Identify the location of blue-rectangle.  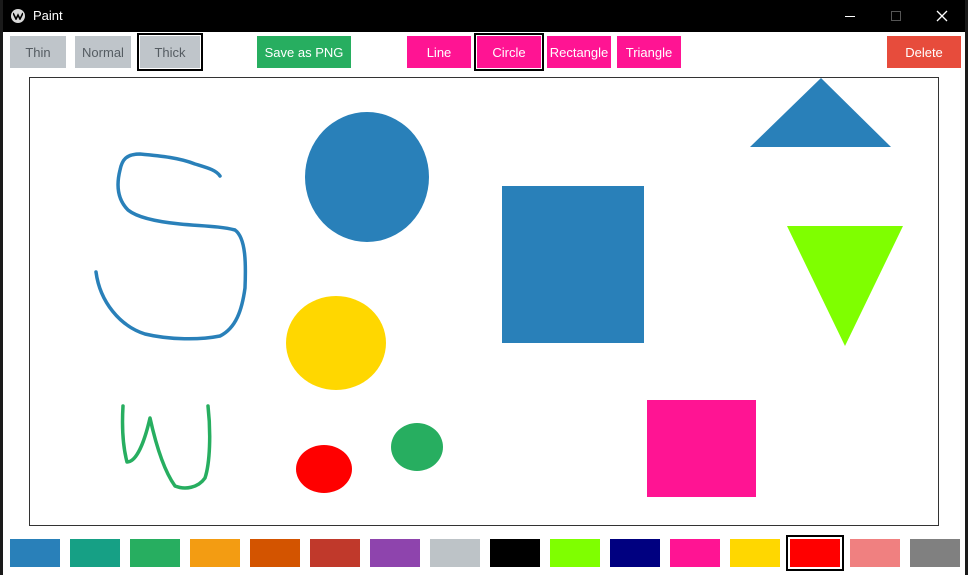
(573, 264).